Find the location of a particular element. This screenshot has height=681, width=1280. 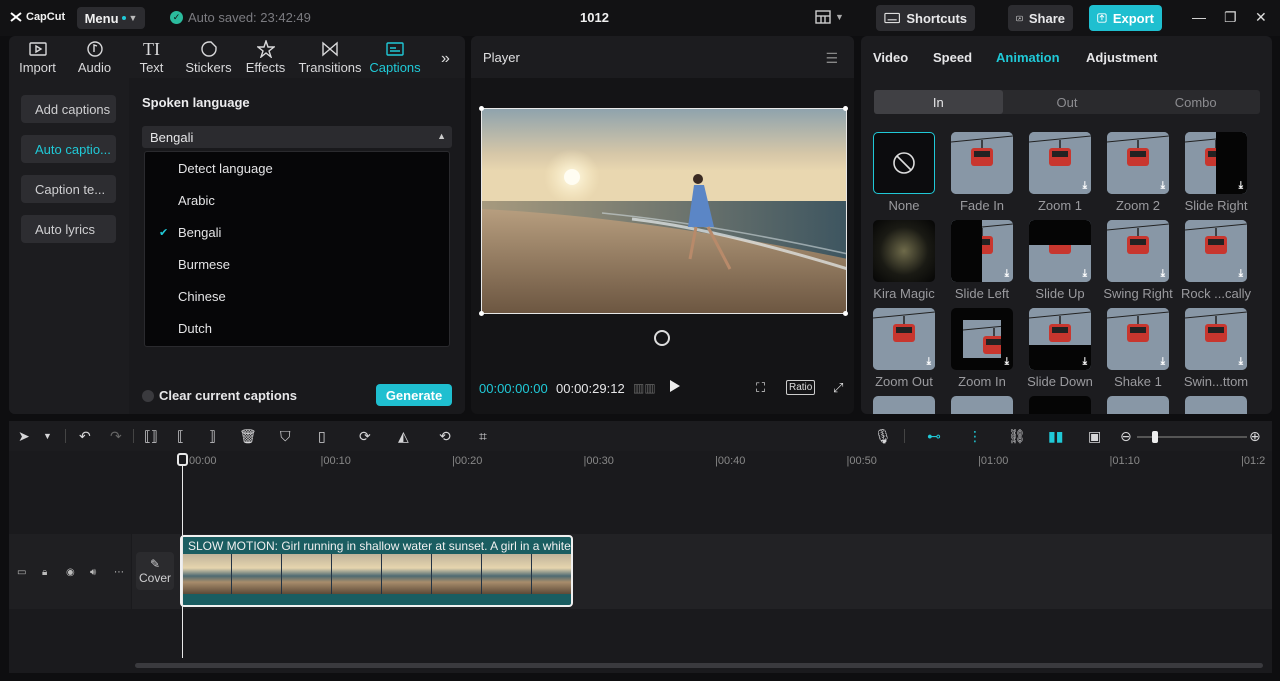

shortcuts-button: Shortcuts is located at coordinates (925, 18).